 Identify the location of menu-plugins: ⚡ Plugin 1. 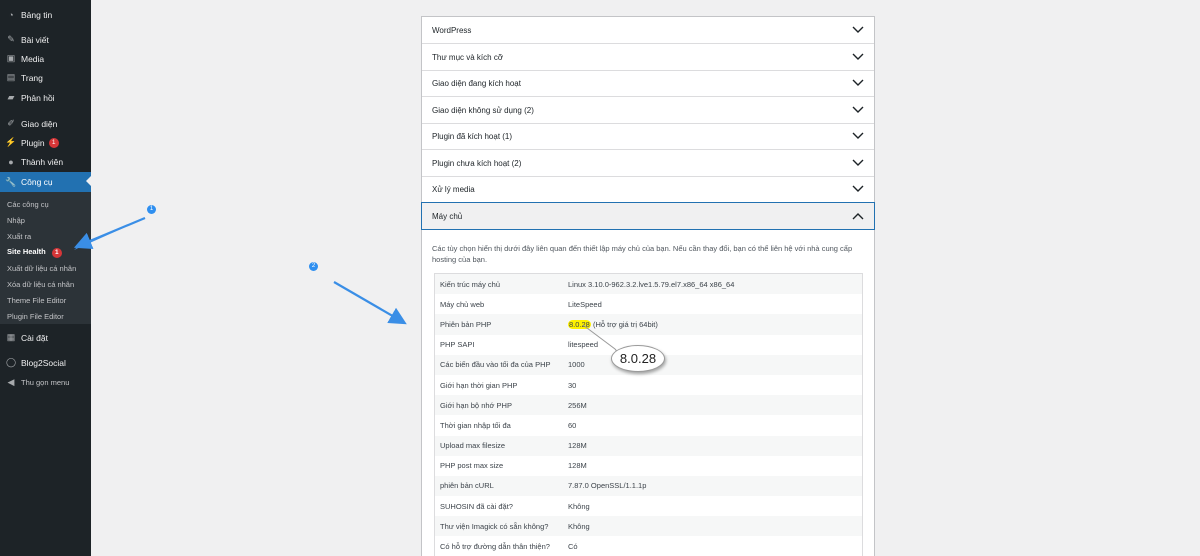
(45, 142).